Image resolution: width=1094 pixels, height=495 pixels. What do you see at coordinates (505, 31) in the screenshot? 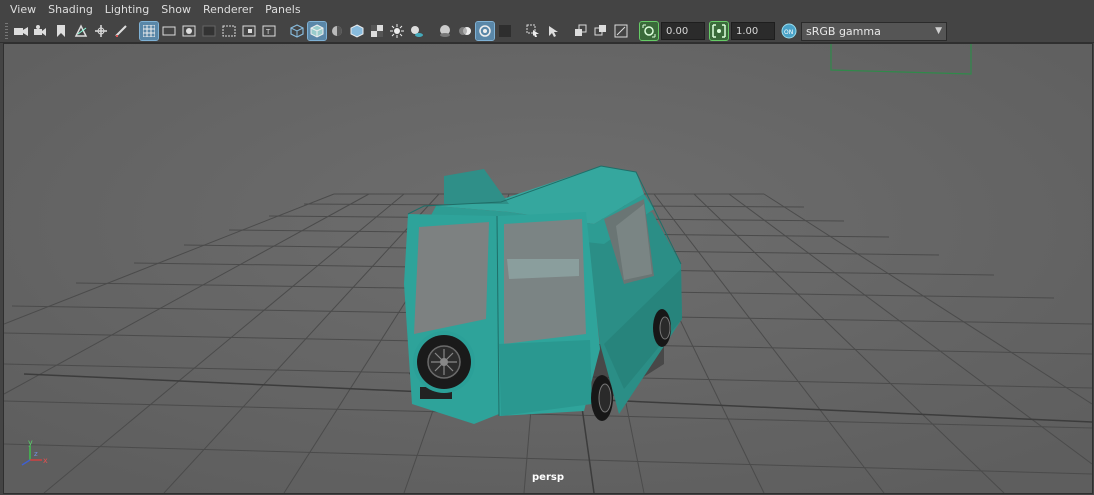
I see `depth-of-field-icon` at bounding box center [505, 31].